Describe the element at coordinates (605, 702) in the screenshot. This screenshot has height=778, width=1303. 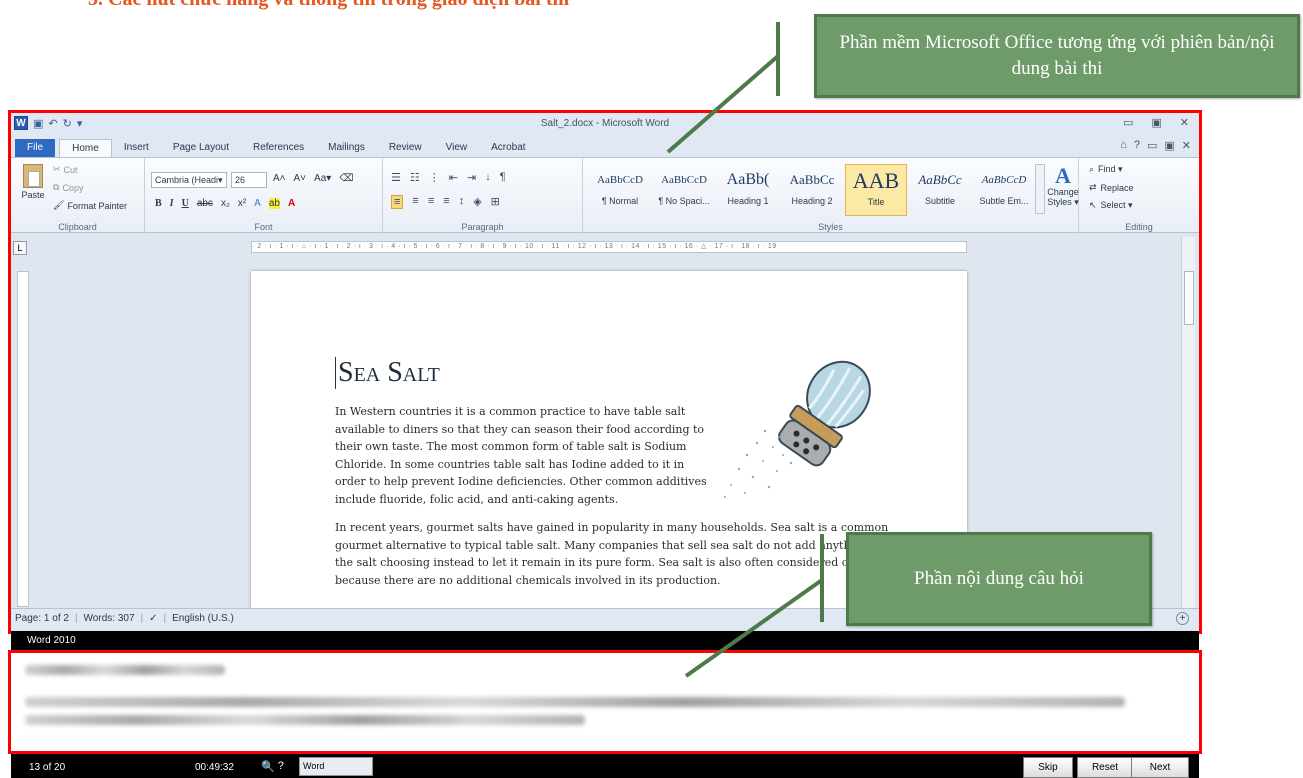
I see `question-frame` at that location.